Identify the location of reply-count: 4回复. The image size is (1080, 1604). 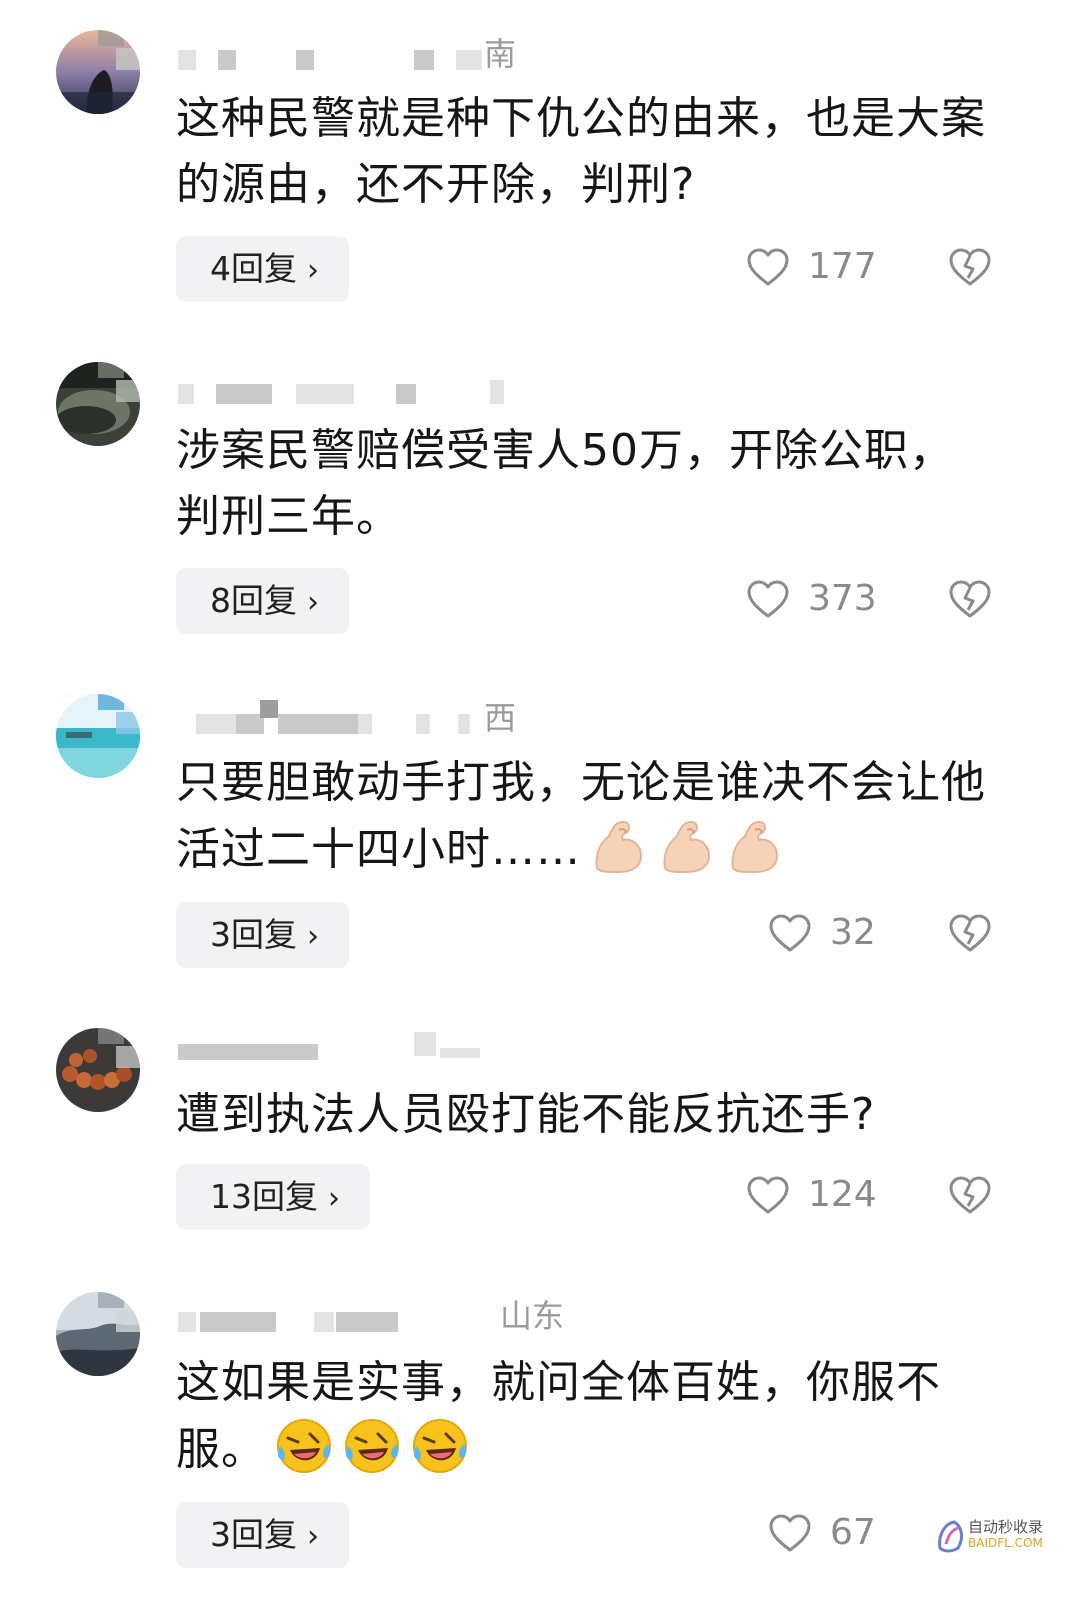
(253, 268).